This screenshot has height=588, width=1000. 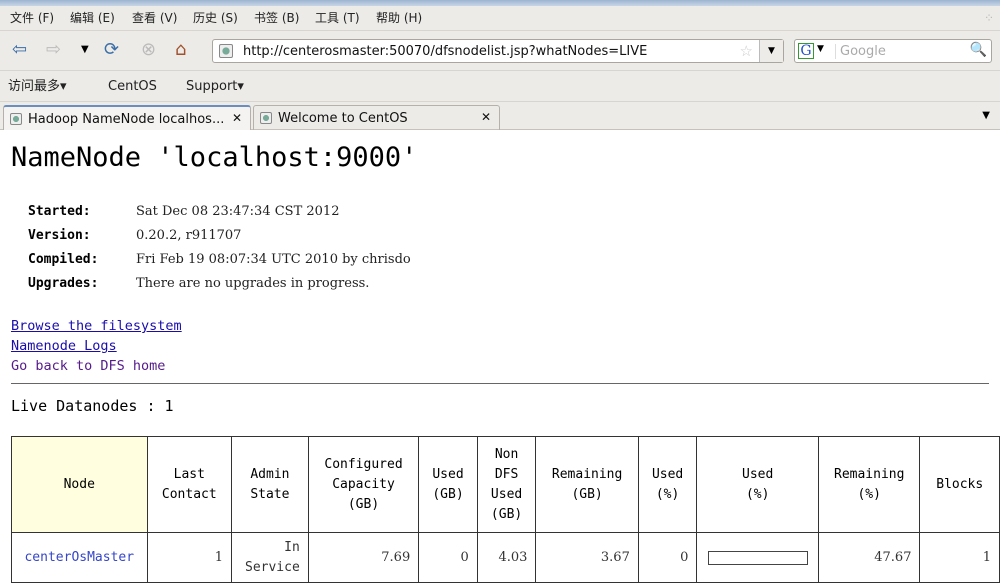 I want to click on live-datanodes-heading: Live Datanodes : 1, so click(x=92, y=406).